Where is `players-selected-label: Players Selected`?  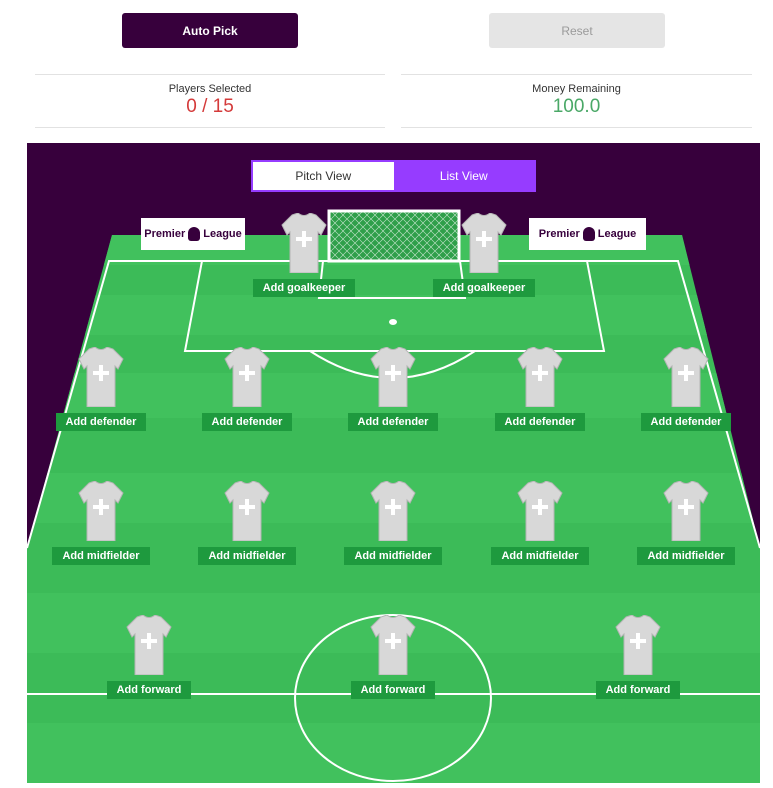 players-selected-label: Players Selected is located at coordinates (210, 89).